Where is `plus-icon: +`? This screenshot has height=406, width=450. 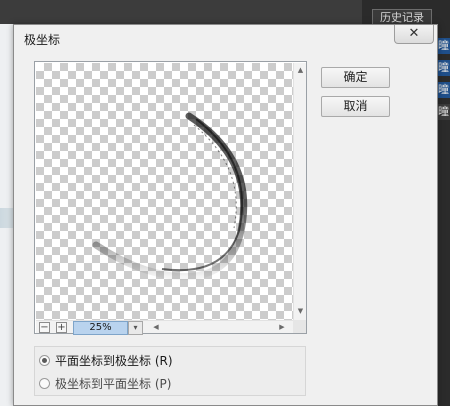 plus-icon: + is located at coordinates (61, 327).